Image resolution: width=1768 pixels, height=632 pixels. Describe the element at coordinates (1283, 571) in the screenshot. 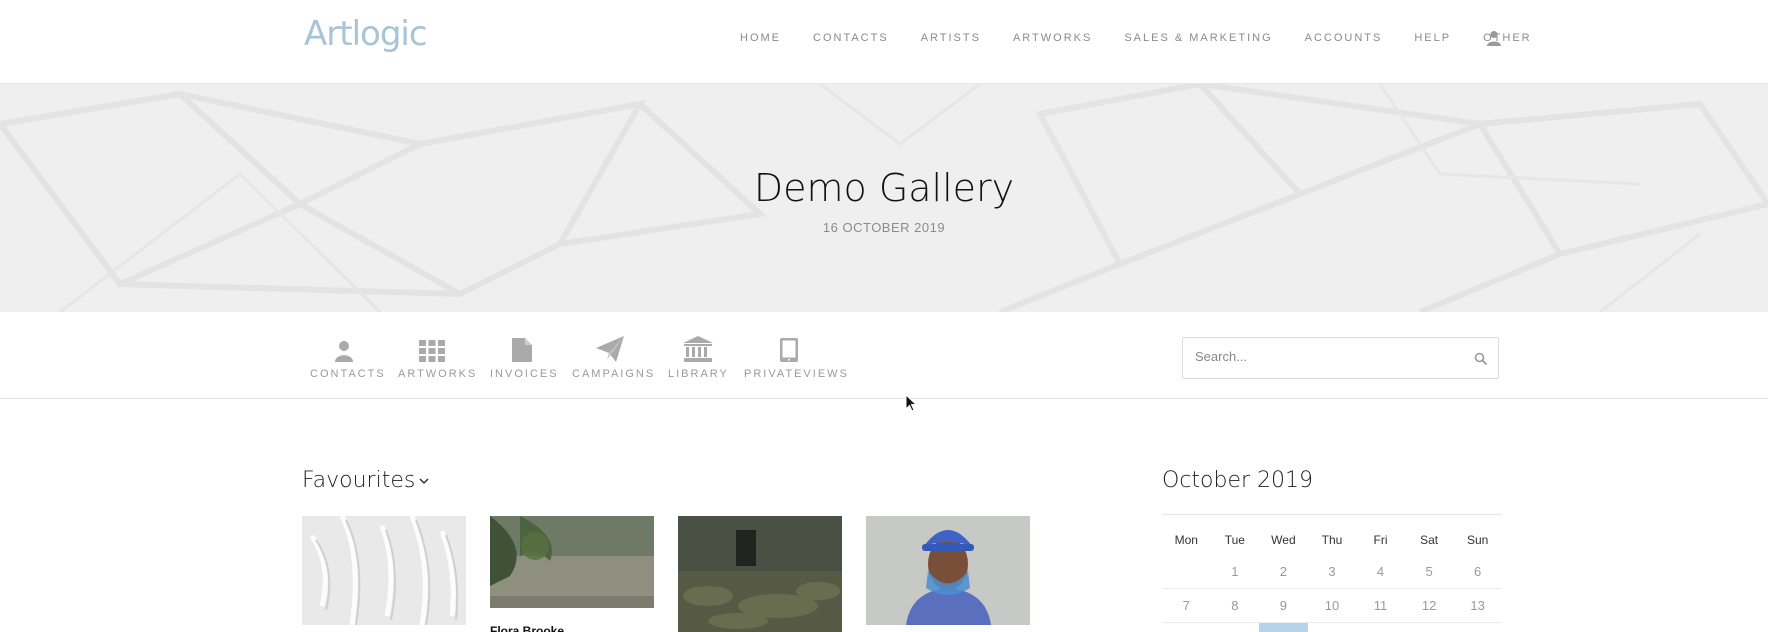

I see `calendar-day: 2` at that location.